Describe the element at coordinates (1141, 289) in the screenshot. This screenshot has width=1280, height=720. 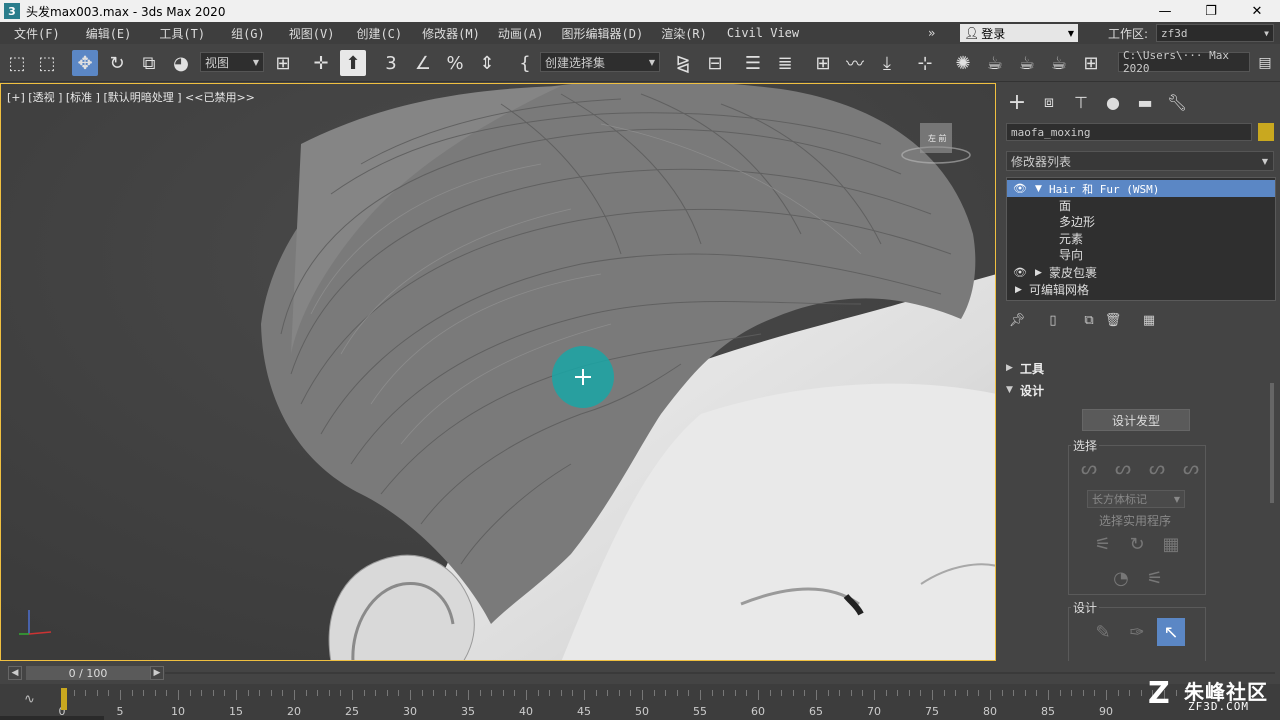
I see `stack-item-editable-mesh: ▶ 可编辑网格` at that location.